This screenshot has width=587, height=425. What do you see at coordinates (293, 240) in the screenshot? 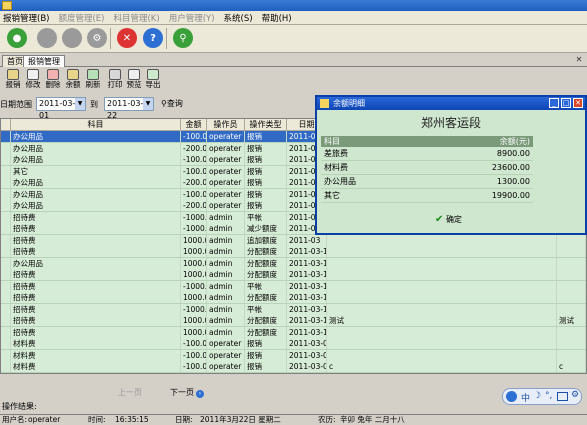
I see `table-row: 招待费1000.00admin追加额度2011-03` at bounding box center [293, 240].